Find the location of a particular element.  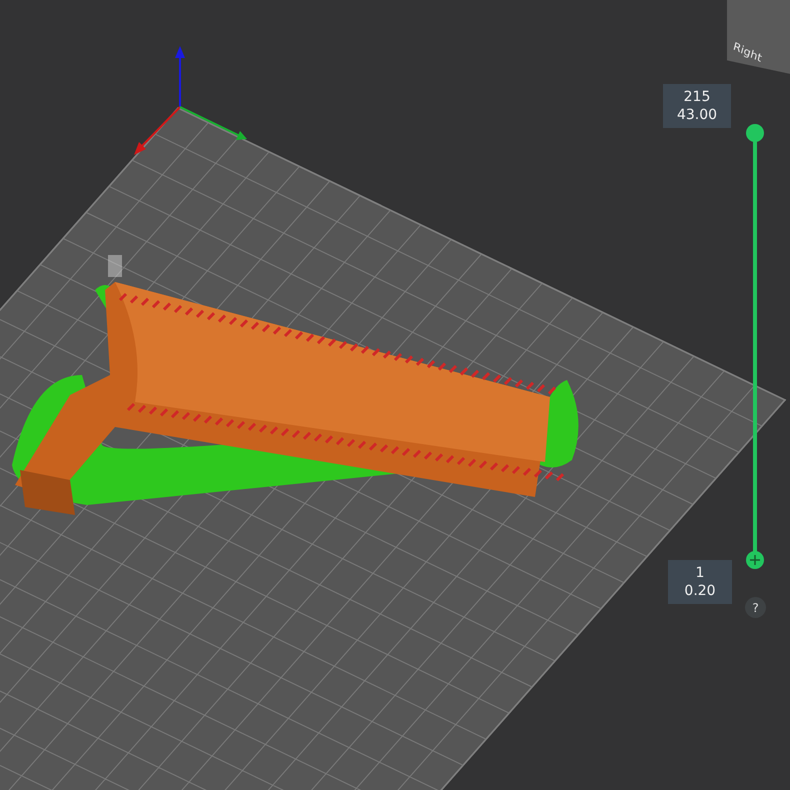

plus-icon is located at coordinates (755, 560).